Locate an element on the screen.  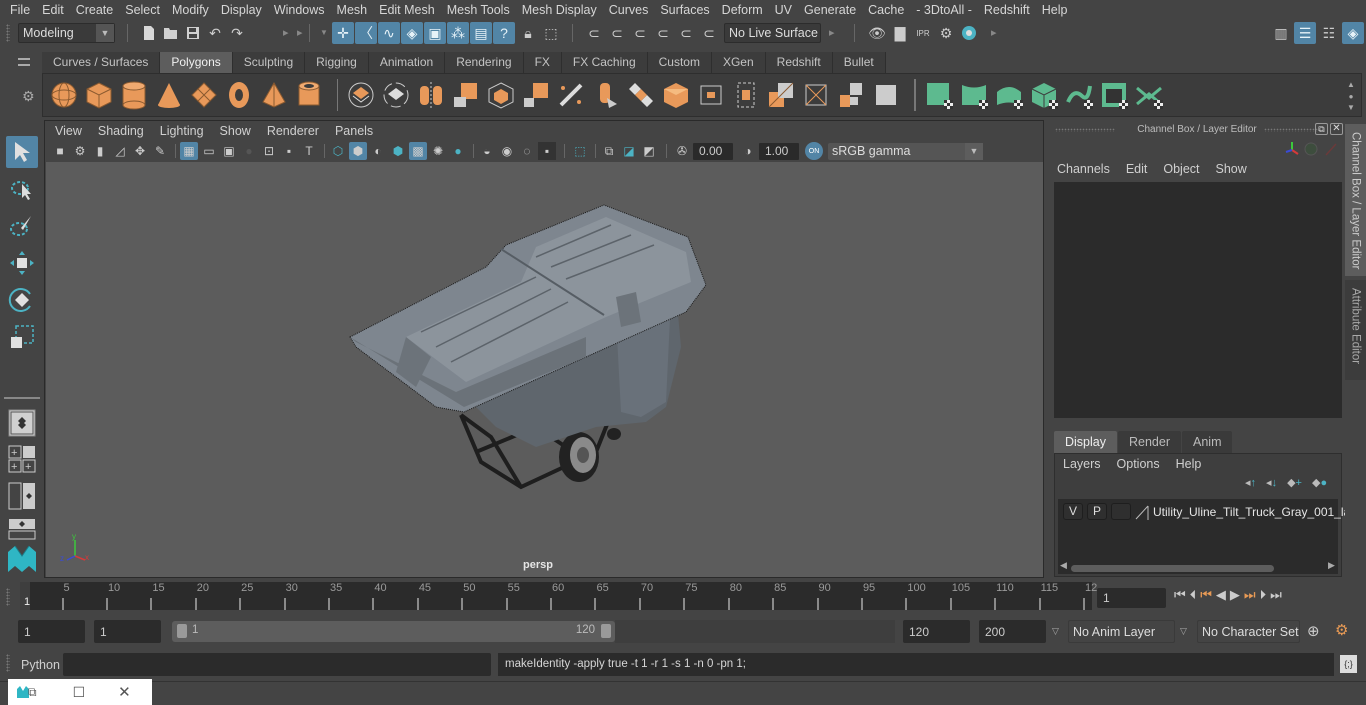
film-gate-icon: ▭ is located at coordinates (209, 151).